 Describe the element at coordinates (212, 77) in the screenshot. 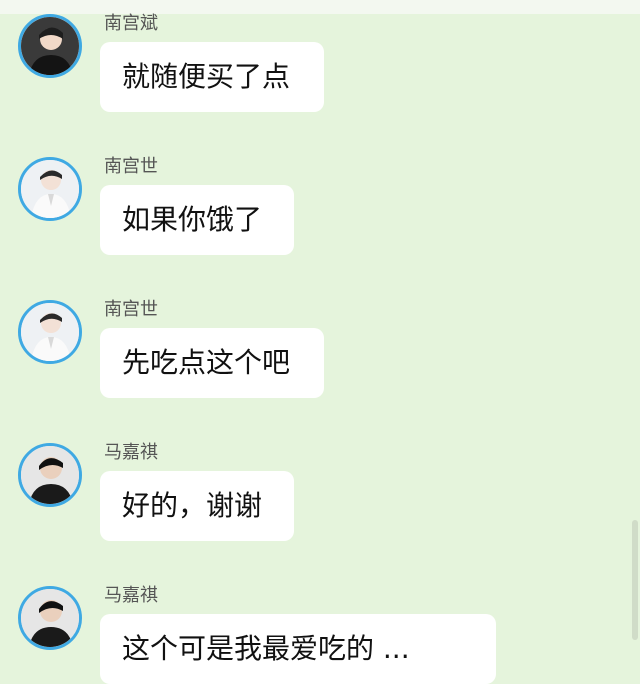

I see `message-bubble: 就随便买了点` at that location.